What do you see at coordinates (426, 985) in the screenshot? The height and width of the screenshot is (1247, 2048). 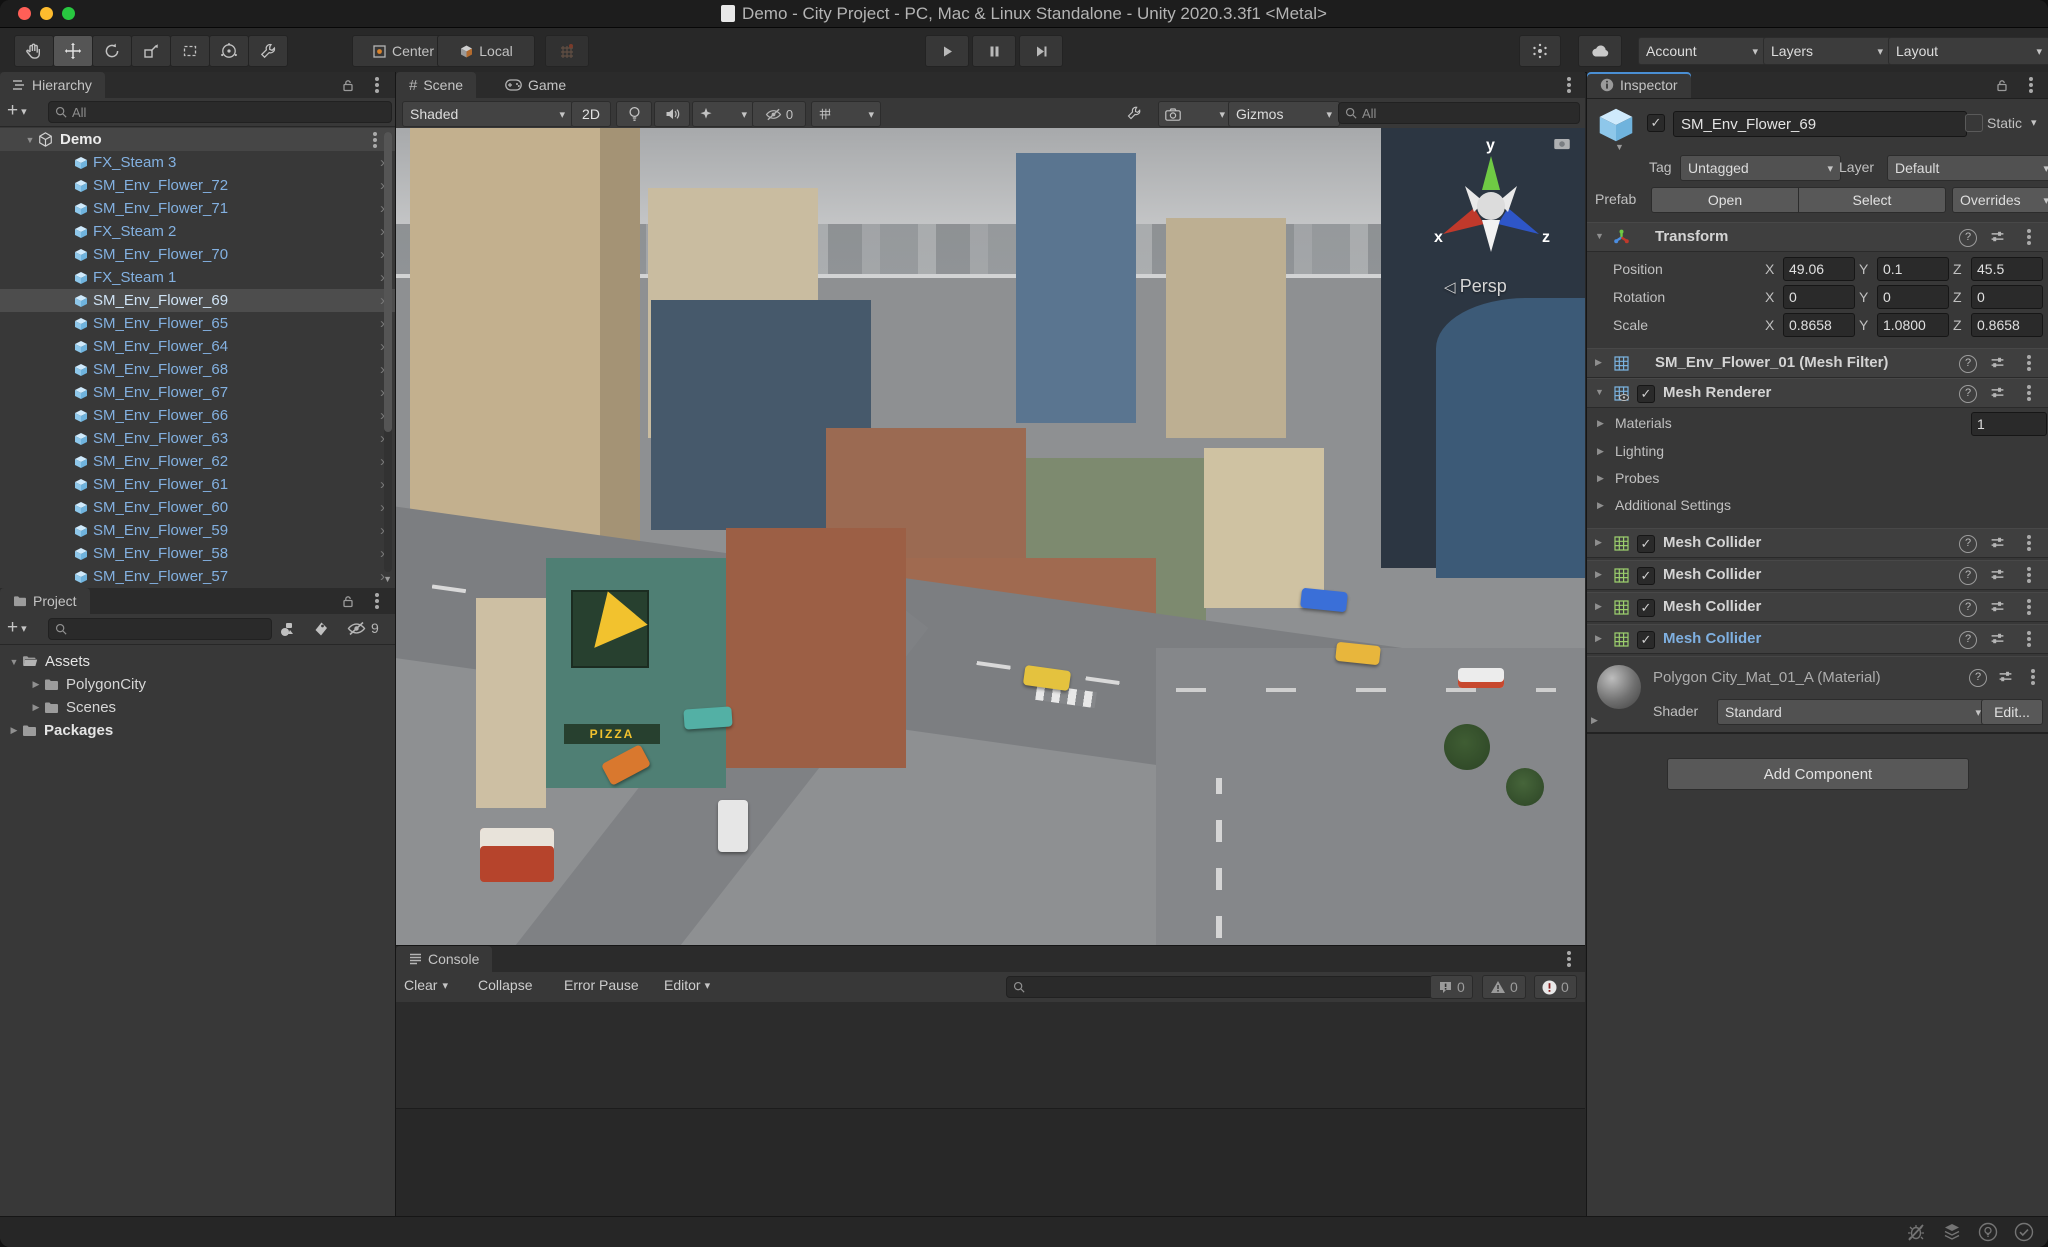 I see `console-clear-button: Clear ▾` at bounding box center [426, 985].